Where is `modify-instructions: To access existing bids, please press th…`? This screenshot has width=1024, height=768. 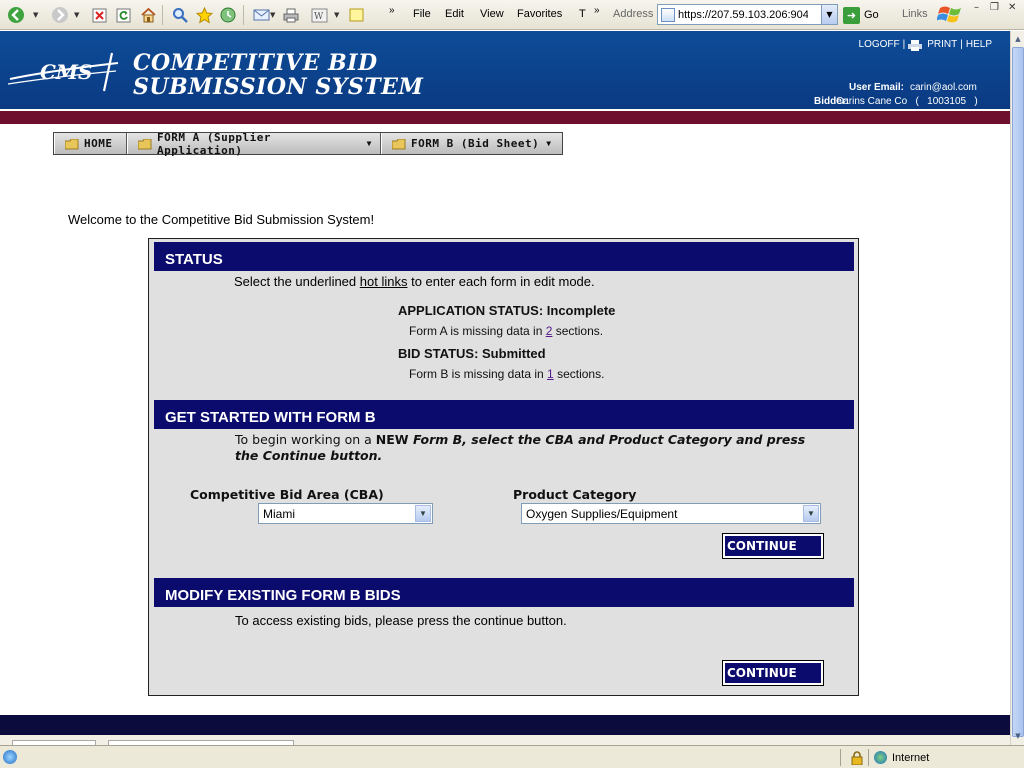 modify-instructions: To access existing bids, please press th… is located at coordinates (401, 620).